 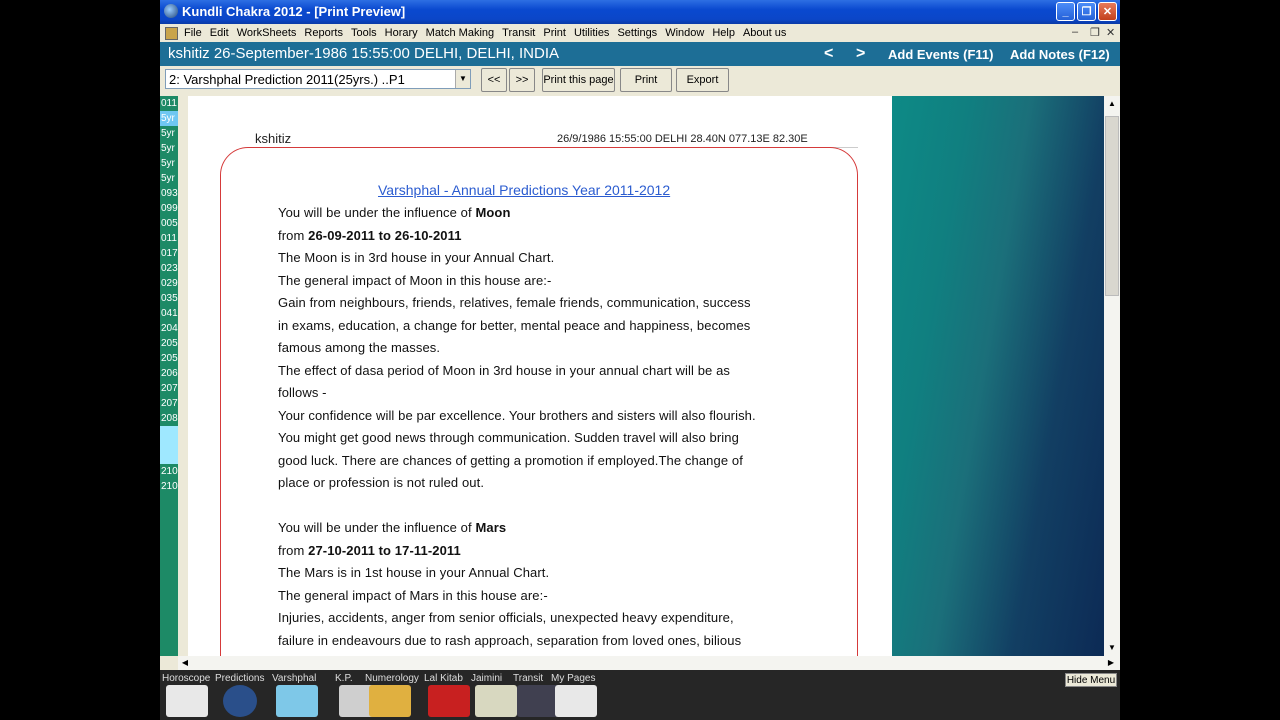 What do you see at coordinates (169, 445) in the screenshot?
I see `left-list-item` at bounding box center [169, 445].